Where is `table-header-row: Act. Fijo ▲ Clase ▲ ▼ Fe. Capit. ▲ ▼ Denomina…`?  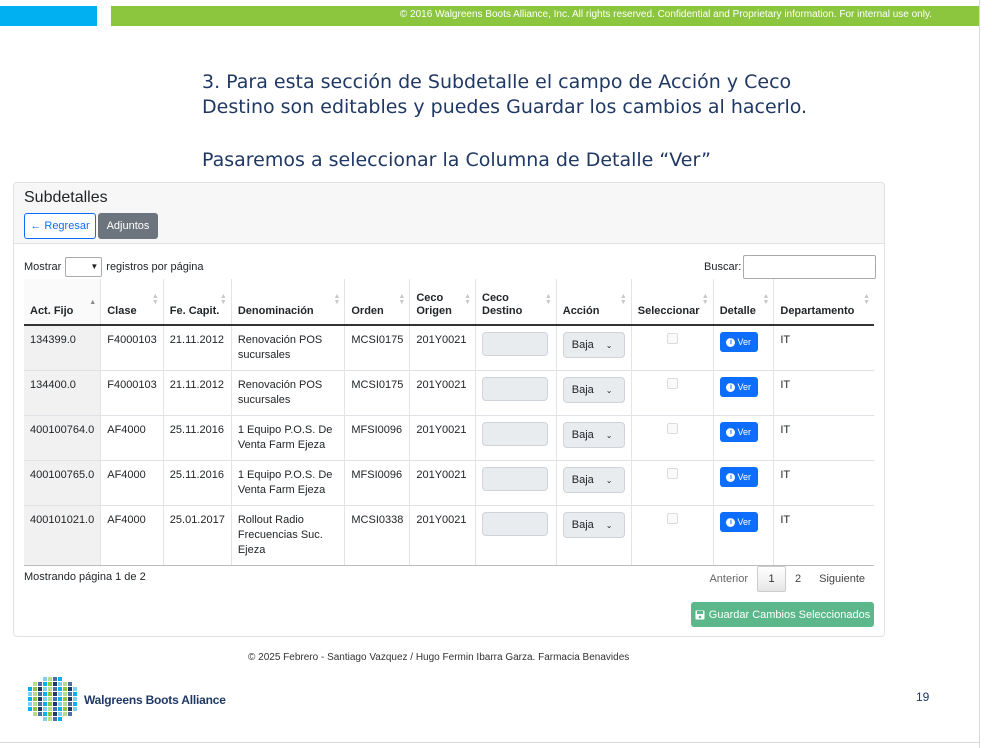
table-header-row: Act. Fijo ▲ Clase ▲ ▼ Fe. Capit. ▲ ▼ Denomina… is located at coordinates (449, 302).